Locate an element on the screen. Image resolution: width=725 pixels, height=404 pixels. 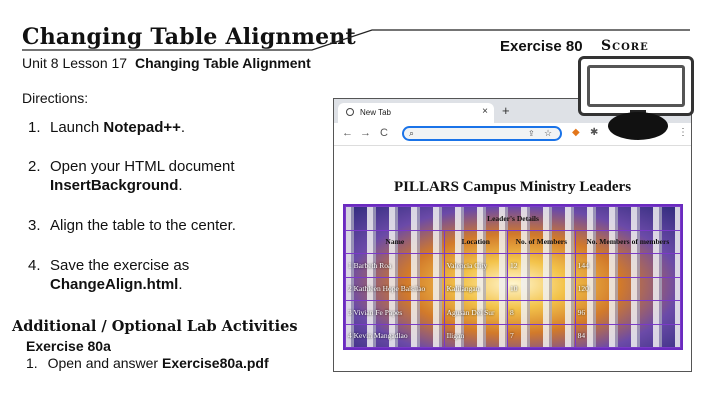
close-tab-icon: × is located at coordinates (485, 111).